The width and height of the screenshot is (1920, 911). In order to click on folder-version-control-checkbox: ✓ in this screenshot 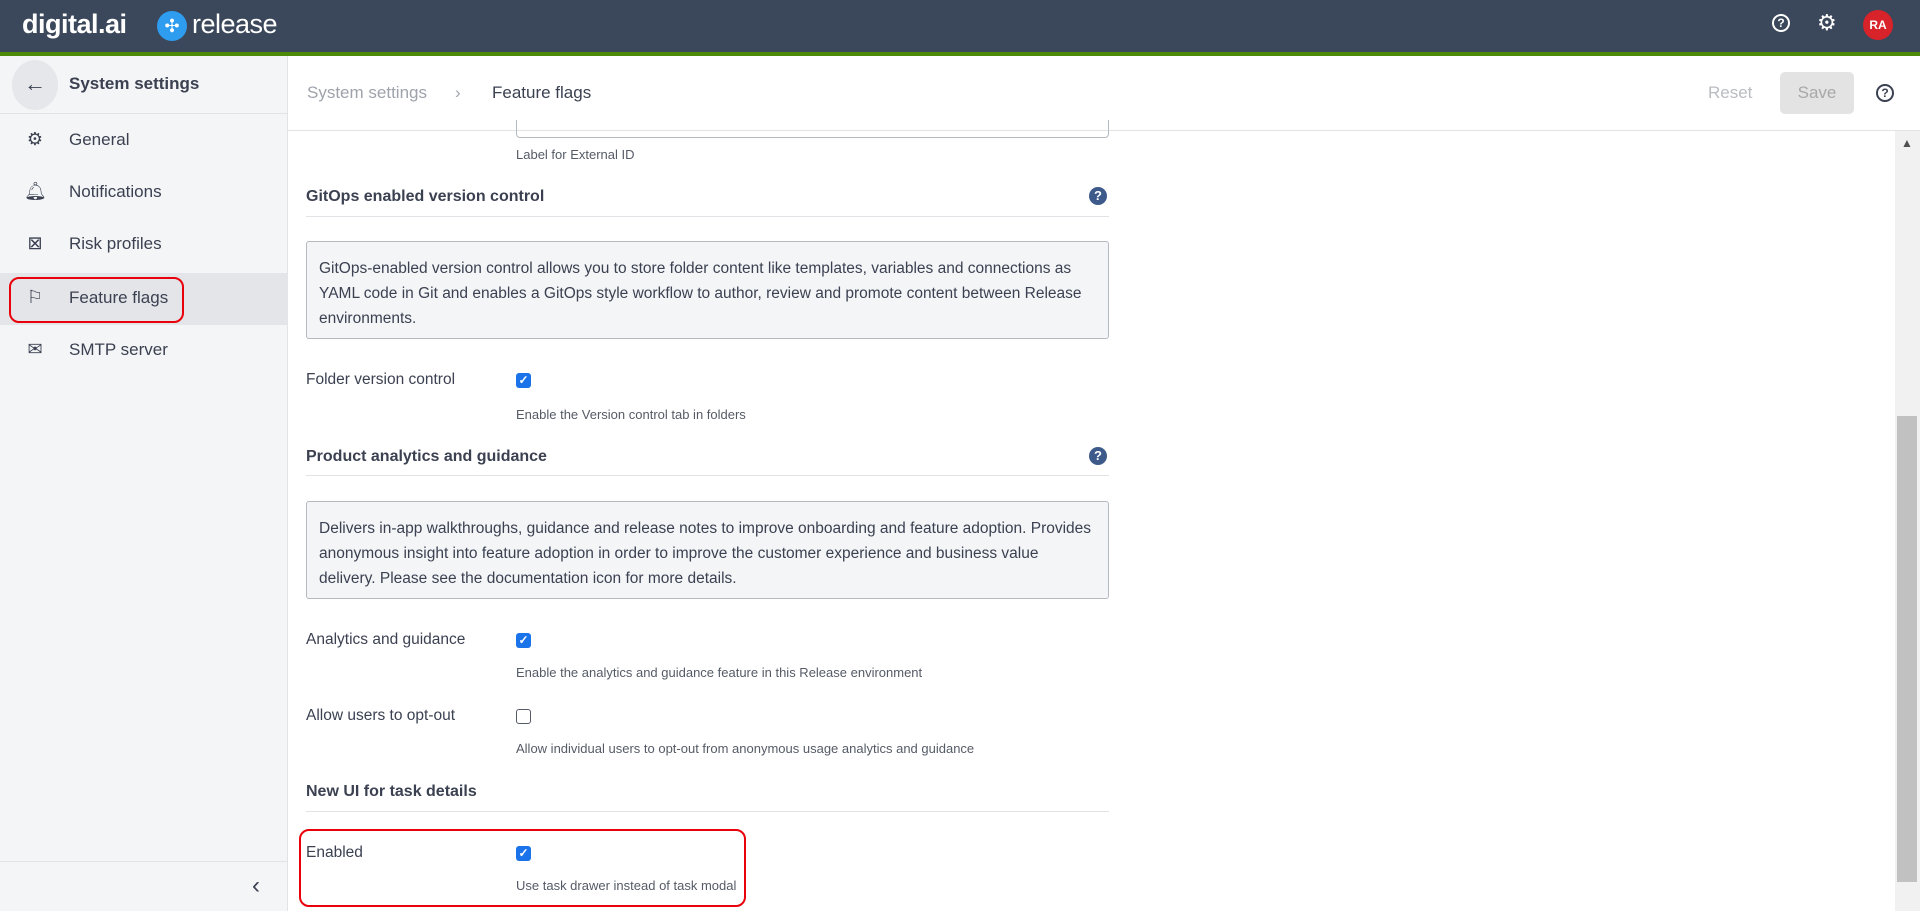, I will do `click(523, 380)`.